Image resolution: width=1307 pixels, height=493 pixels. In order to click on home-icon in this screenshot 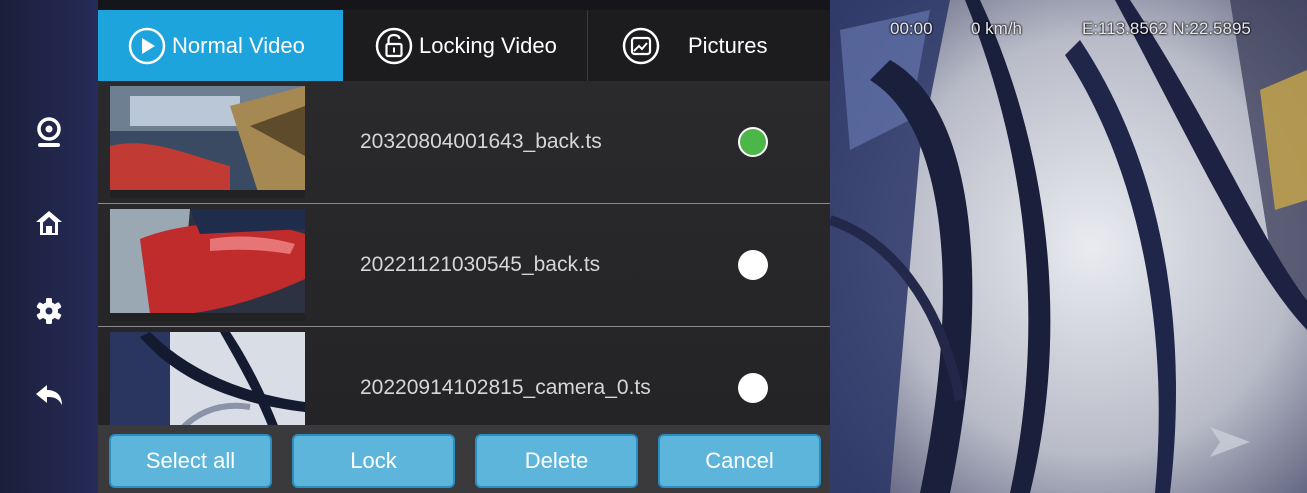, I will do `click(49, 223)`.